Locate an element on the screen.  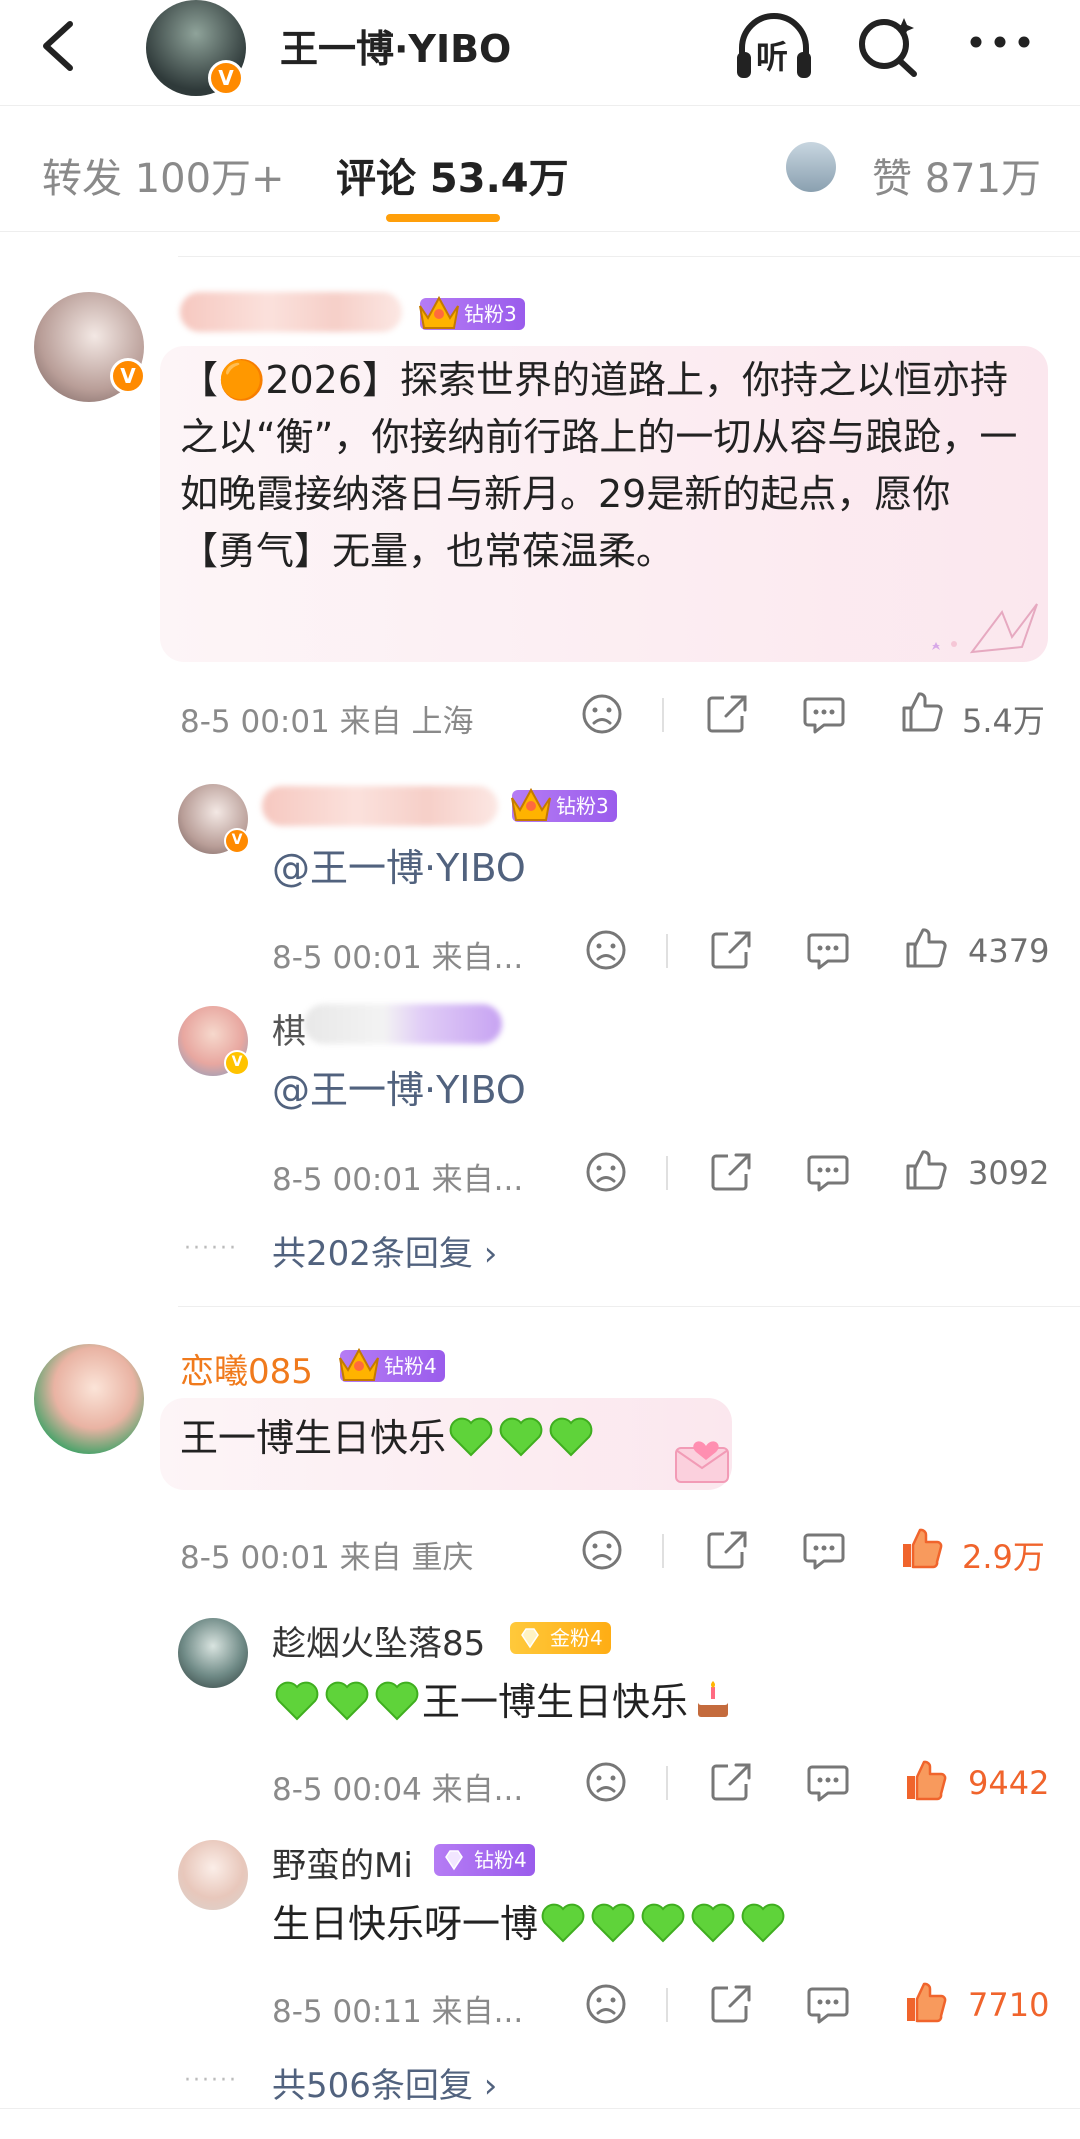
more-button is located at coordinates (1000, 44).